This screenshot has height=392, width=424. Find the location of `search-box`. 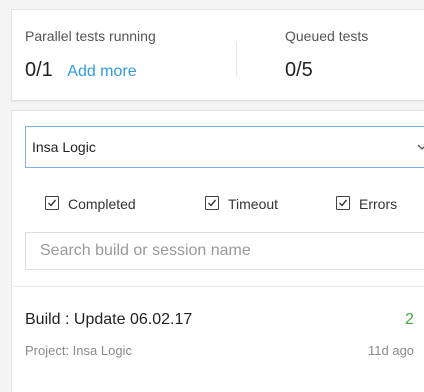

search-box is located at coordinates (224, 251).